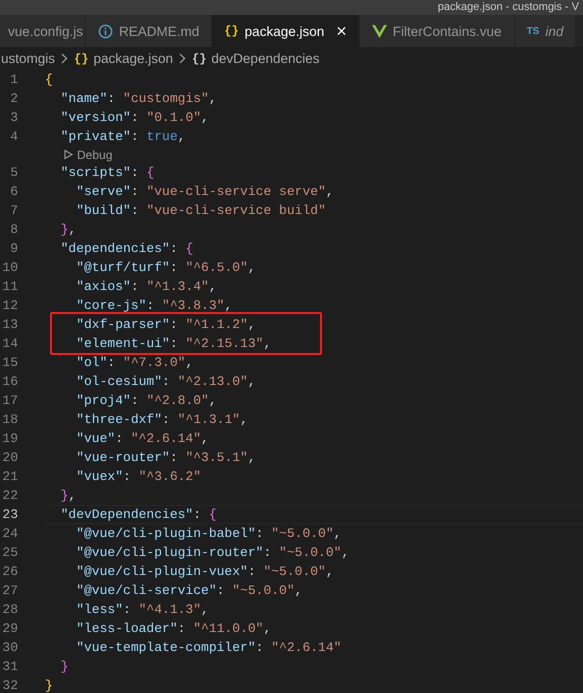 This screenshot has height=693, width=583. Describe the element at coordinates (154, 306) in the screenshot. I see `code-line: "core-js": "^3.8.3",` at that location.